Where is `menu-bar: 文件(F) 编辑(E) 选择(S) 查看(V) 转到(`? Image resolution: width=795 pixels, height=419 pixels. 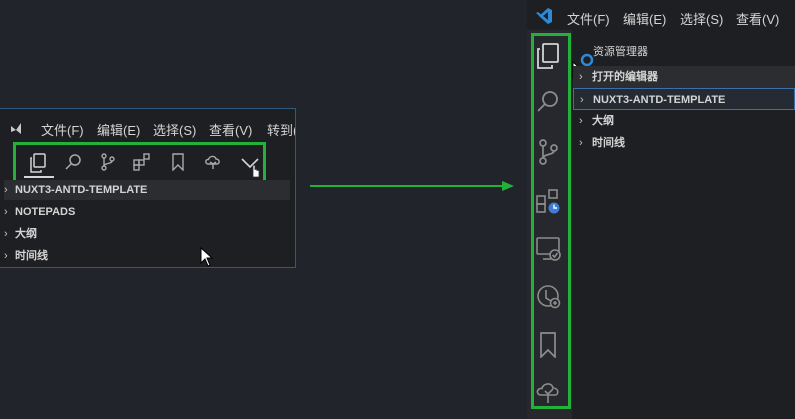 menu-bar: 文件(F) 编辑(E) 选择(S) 查看(V) 转到( is located at coordinates (147, 127).